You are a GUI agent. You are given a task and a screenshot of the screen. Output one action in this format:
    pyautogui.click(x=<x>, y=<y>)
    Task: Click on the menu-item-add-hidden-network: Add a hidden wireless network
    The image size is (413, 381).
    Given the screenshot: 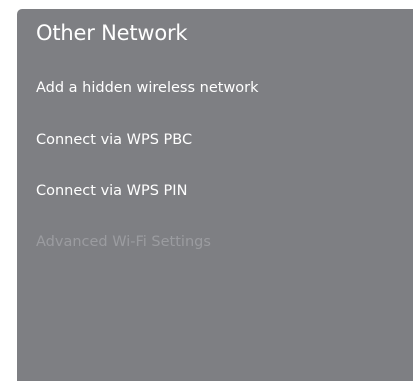 What is the action you would take?
    pyautogui.click(x=147, y=88)
    